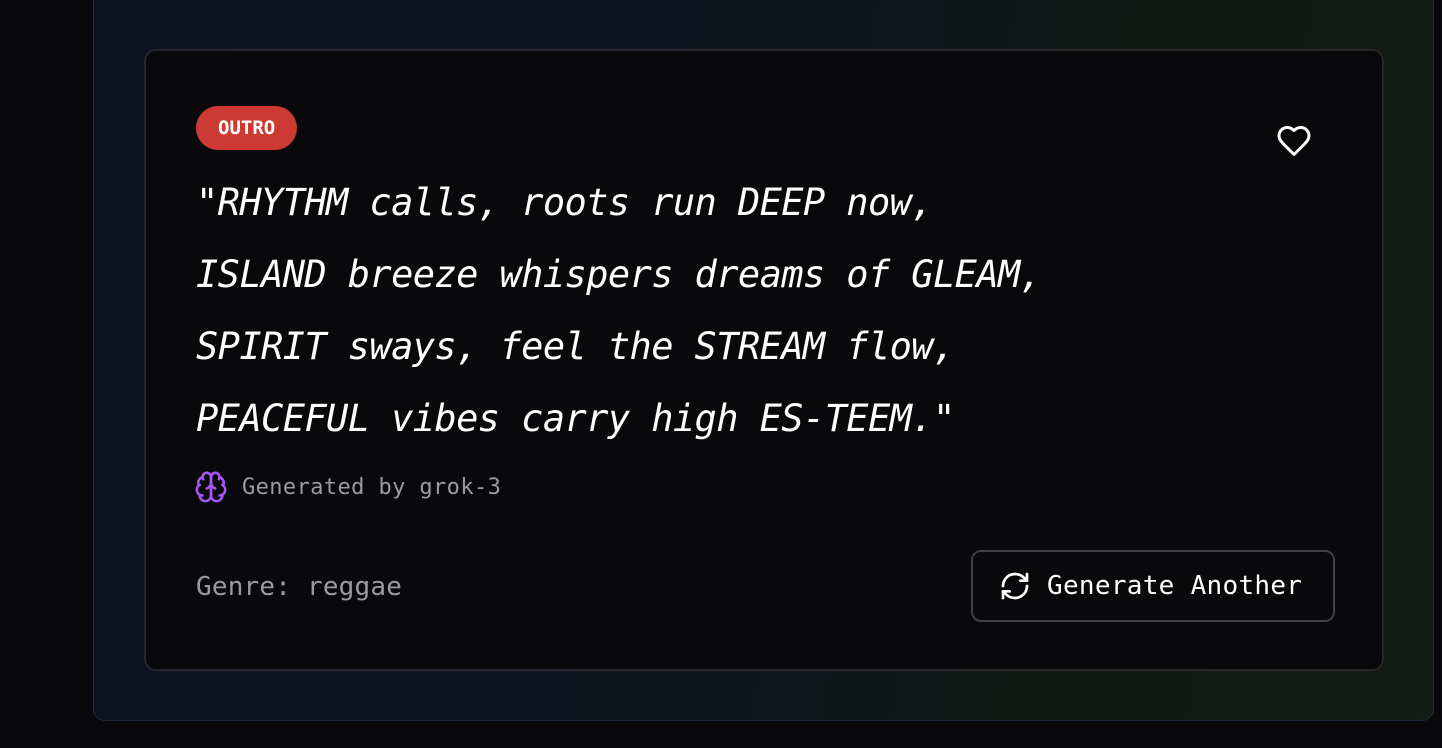 The height and width of the screenshot is (748, 1442). I want to click on lyric-line: SPIRIT sways, feel the STREAM flow,, so click(575, 346).